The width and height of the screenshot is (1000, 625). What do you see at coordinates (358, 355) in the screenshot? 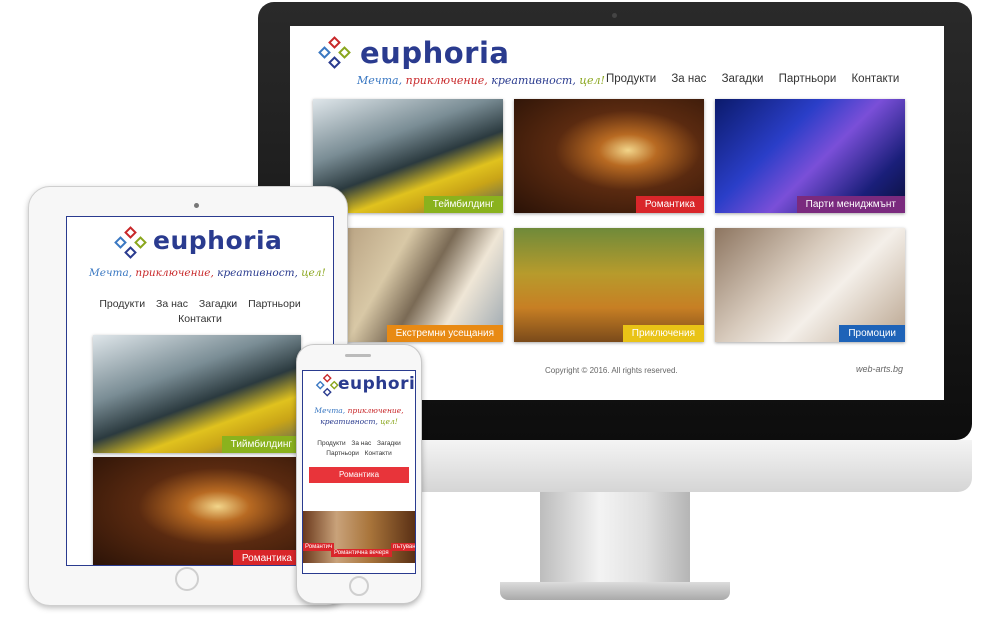
I see `speaker-icon` at bounding box center [358, 355].